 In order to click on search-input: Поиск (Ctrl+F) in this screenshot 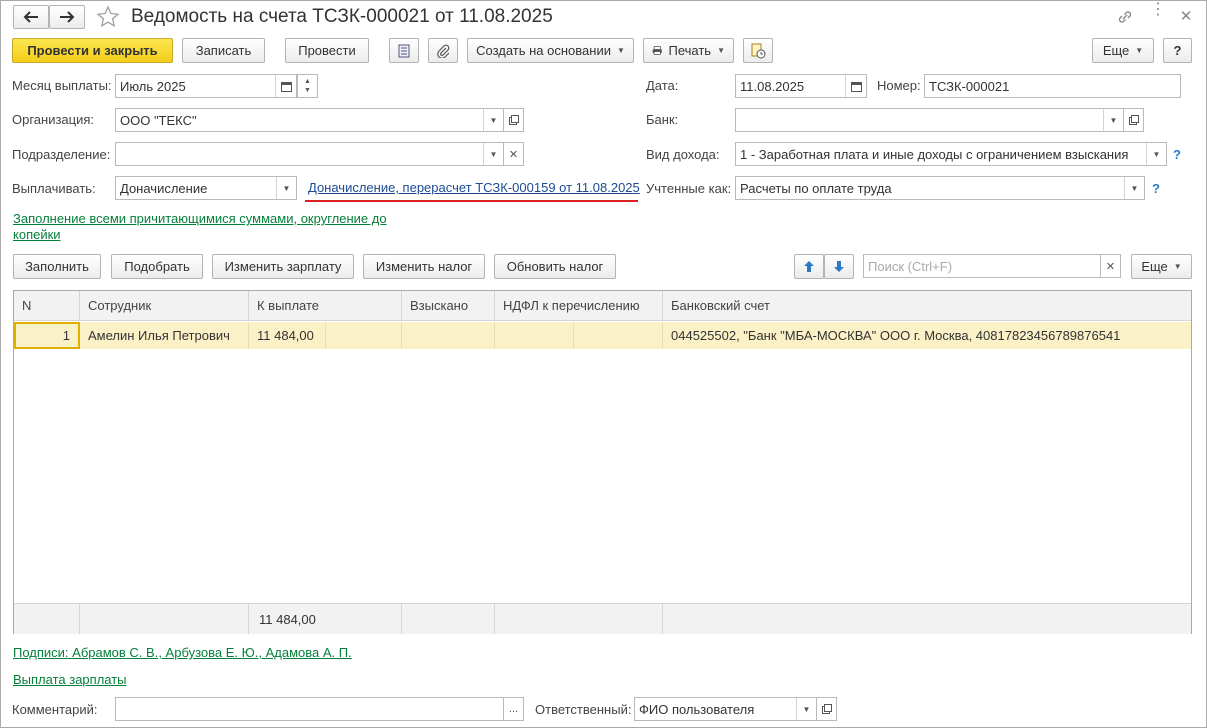, I will do `click(982, 266)`.